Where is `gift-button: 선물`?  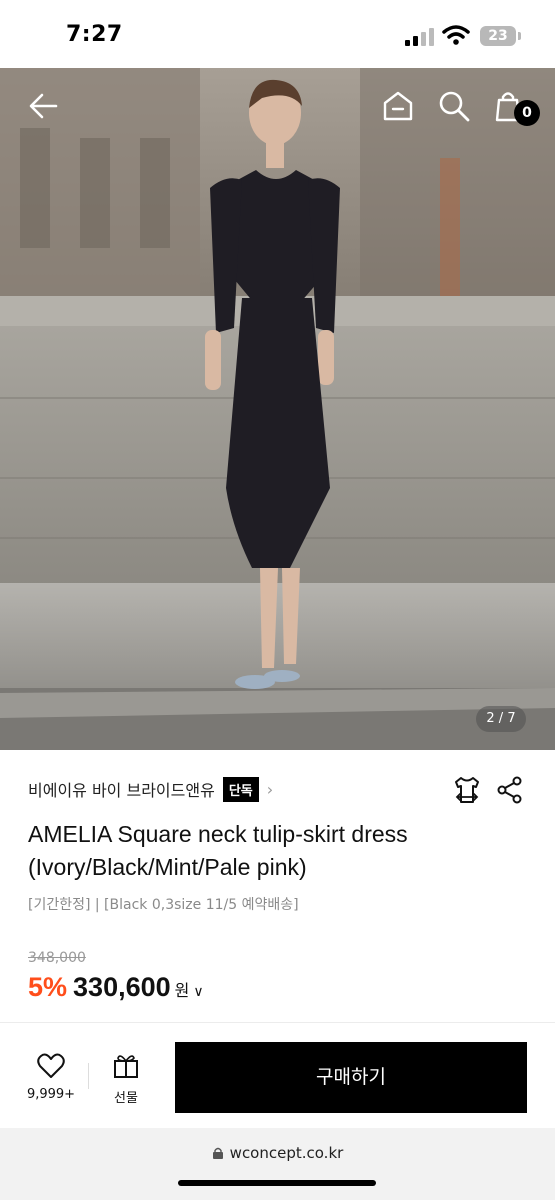
gift-button: 선물 is located at coordinates (126, 1083).